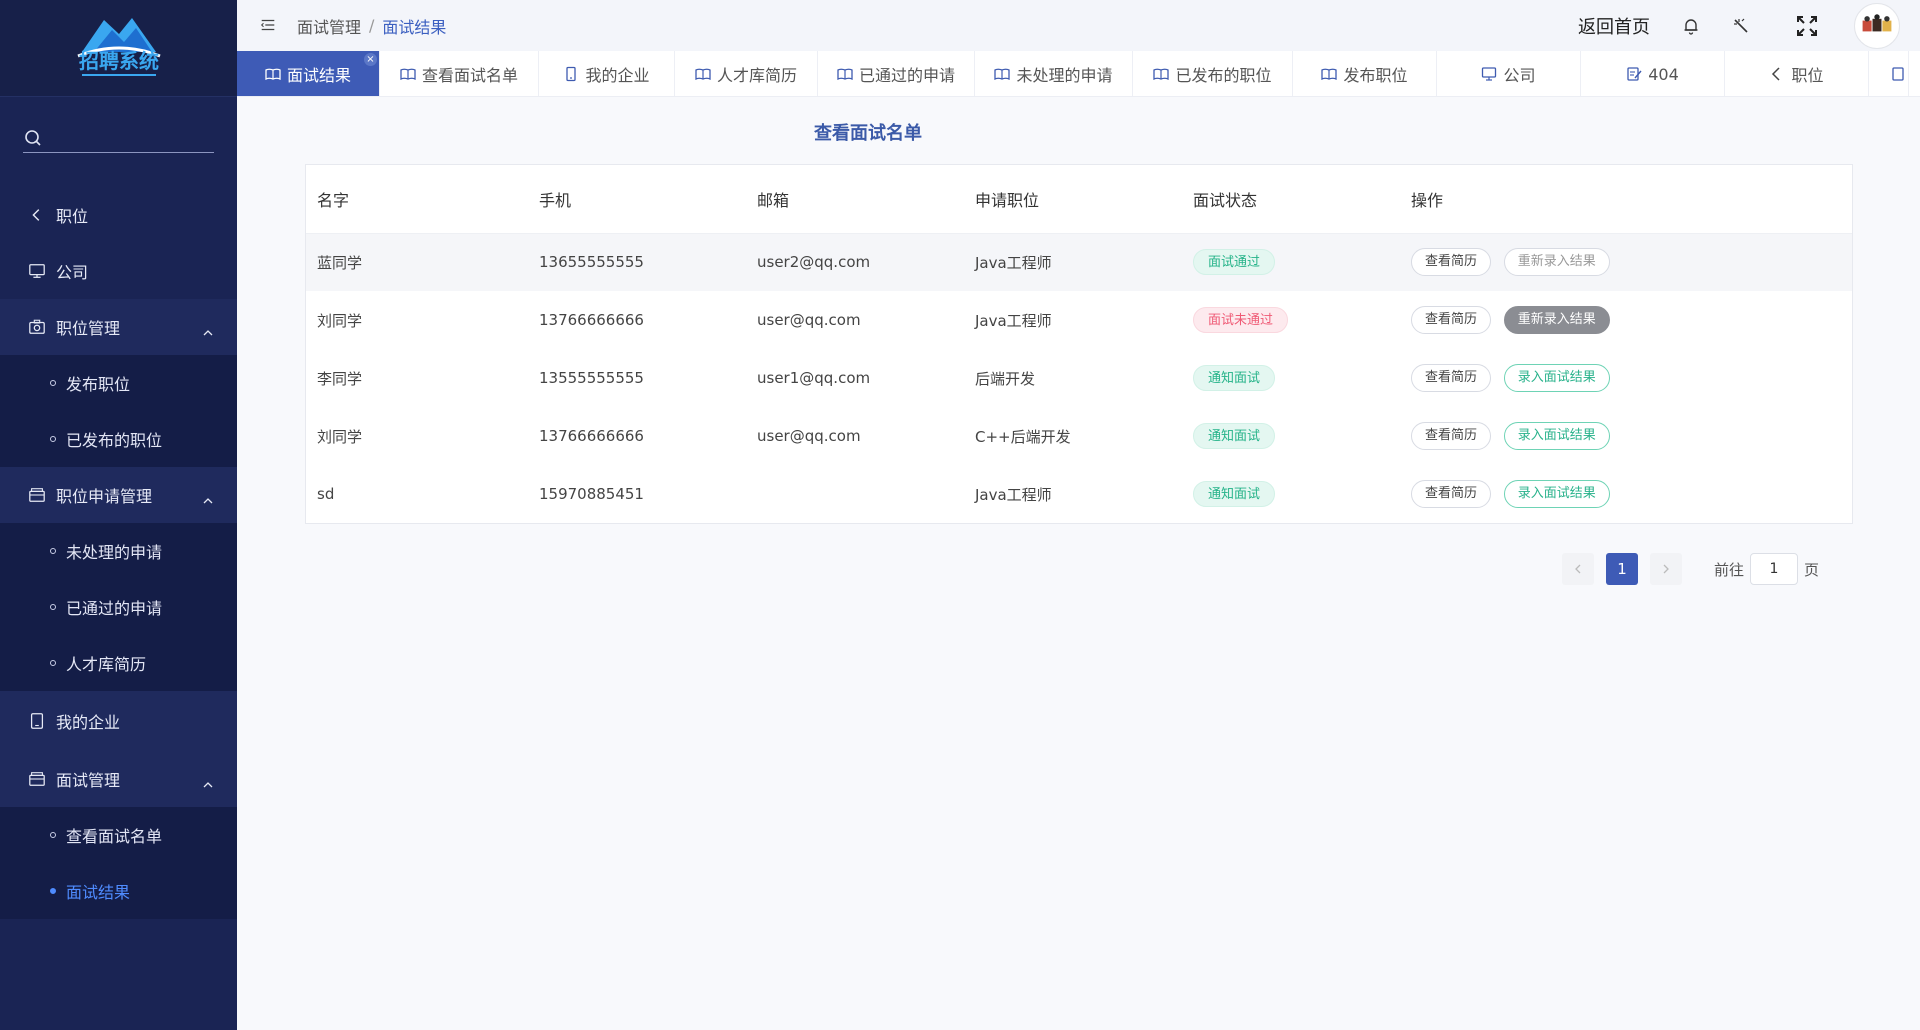 Image resolution: width=1920 pixels, height=1030 pixels. I want to click on sidebar-item-apply-manage: 职位申请管理, so click(118, 495).